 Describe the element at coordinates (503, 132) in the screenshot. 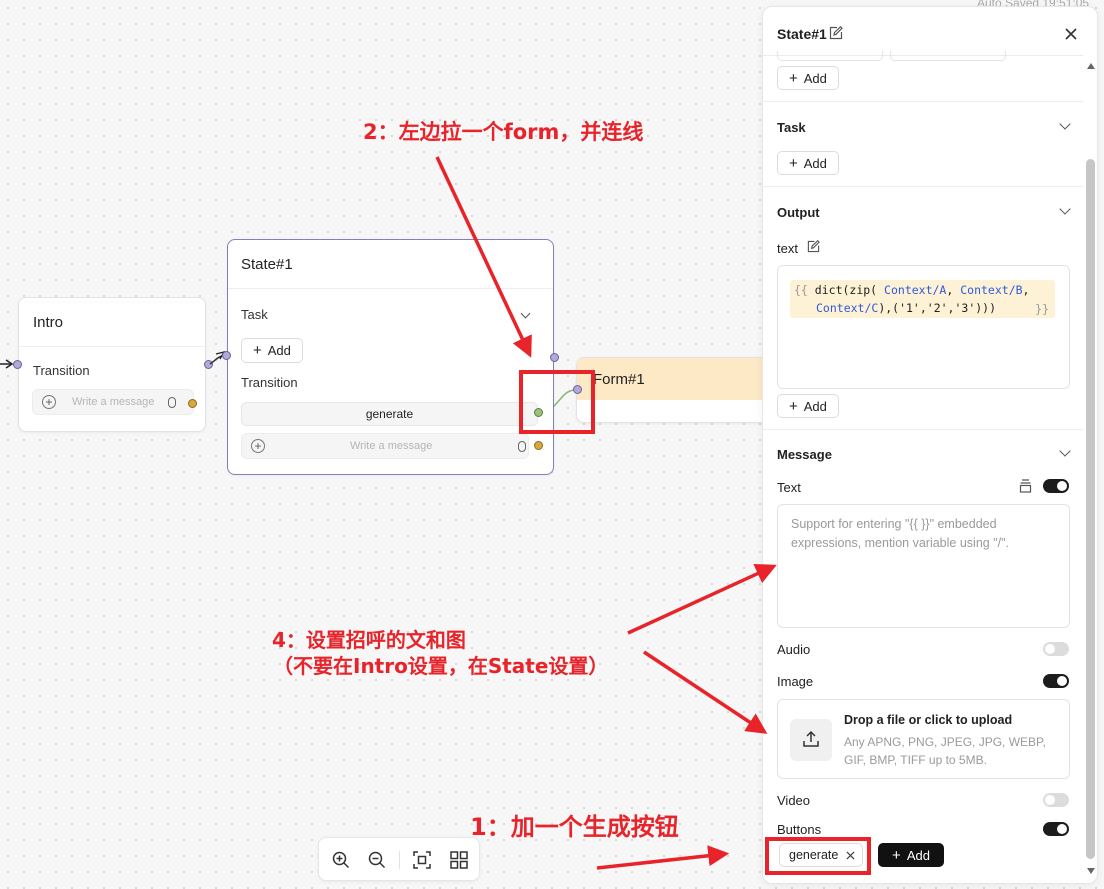

I see `annotation-step-2: 2：左边拉一个form，并连线` at that location.